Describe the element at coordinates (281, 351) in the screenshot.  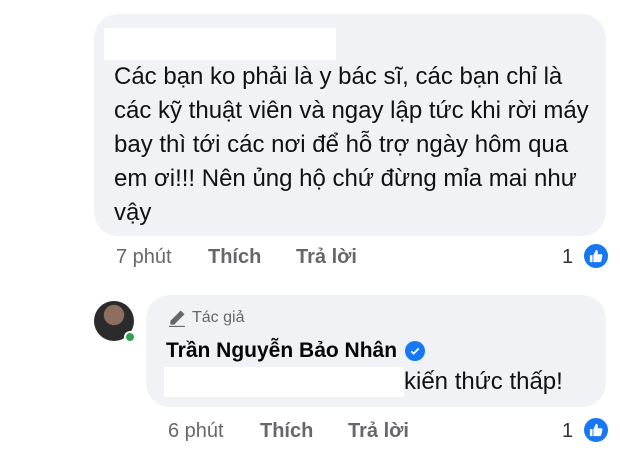
I see `author-name: Trần Nguyễn Bảo Nhân` at that location.